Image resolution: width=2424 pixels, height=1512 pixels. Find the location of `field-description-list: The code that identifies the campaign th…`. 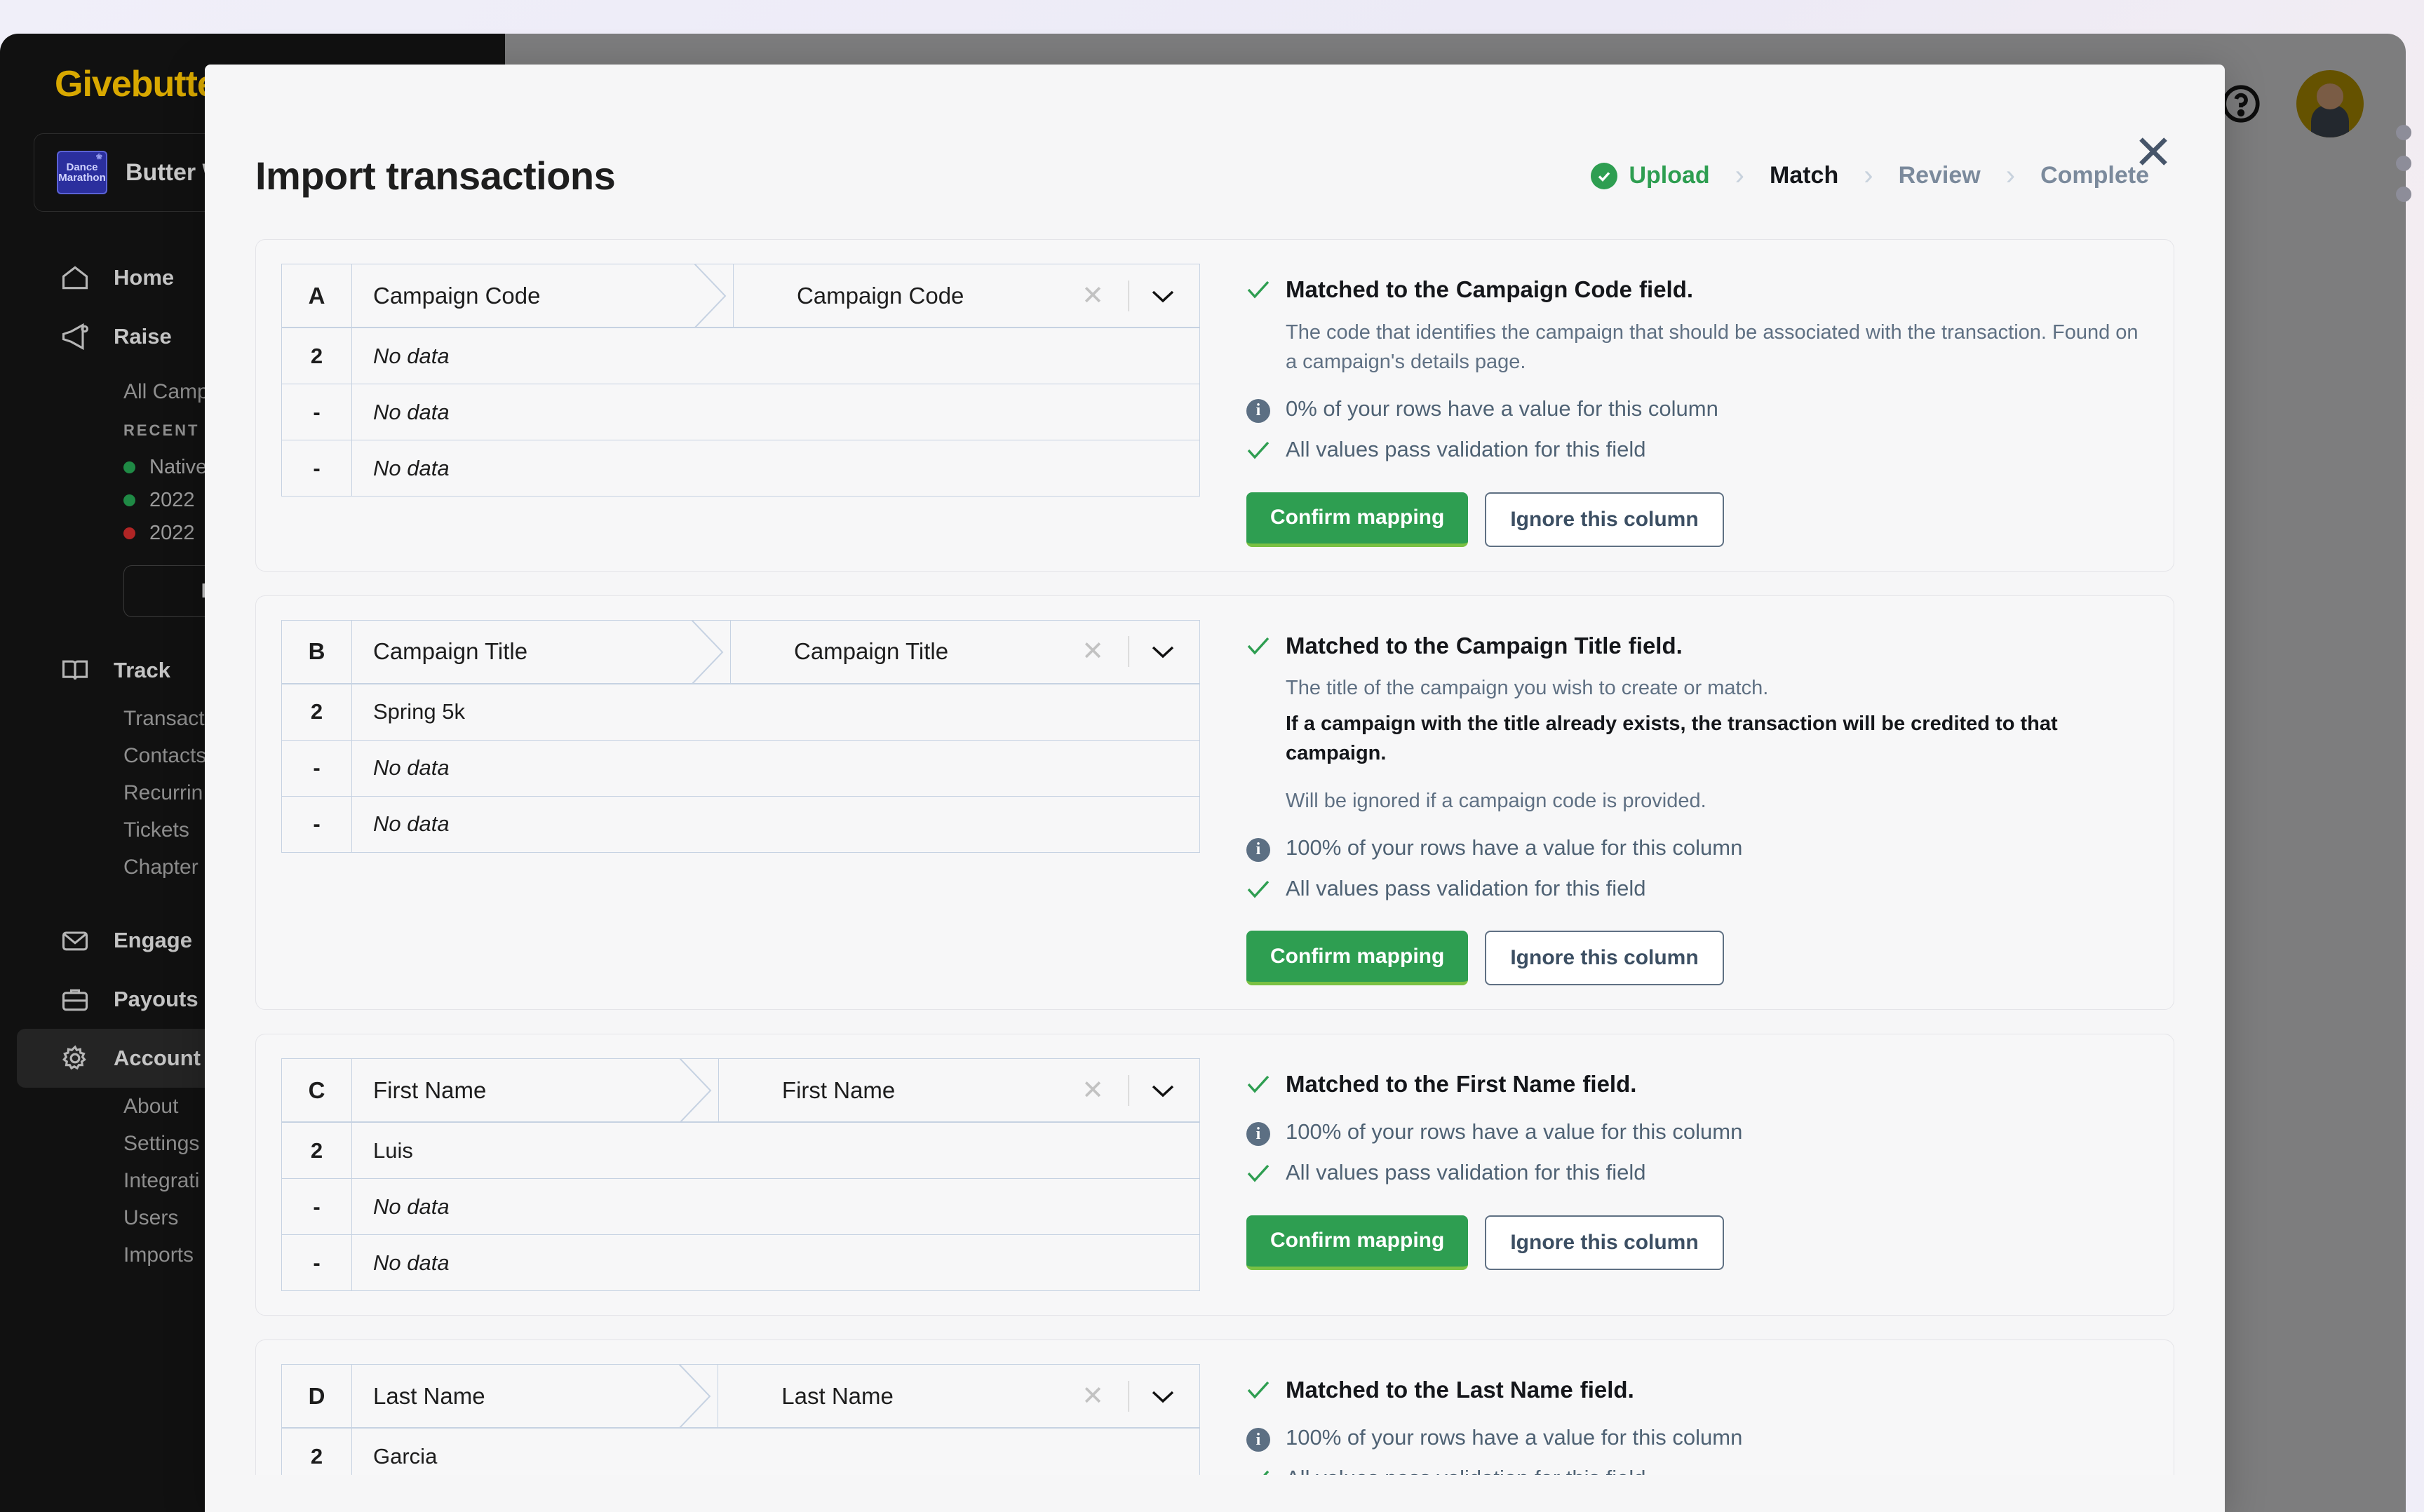

field-description-list: The code that identifies the campaign th… is located at coordinates (1697, 347).